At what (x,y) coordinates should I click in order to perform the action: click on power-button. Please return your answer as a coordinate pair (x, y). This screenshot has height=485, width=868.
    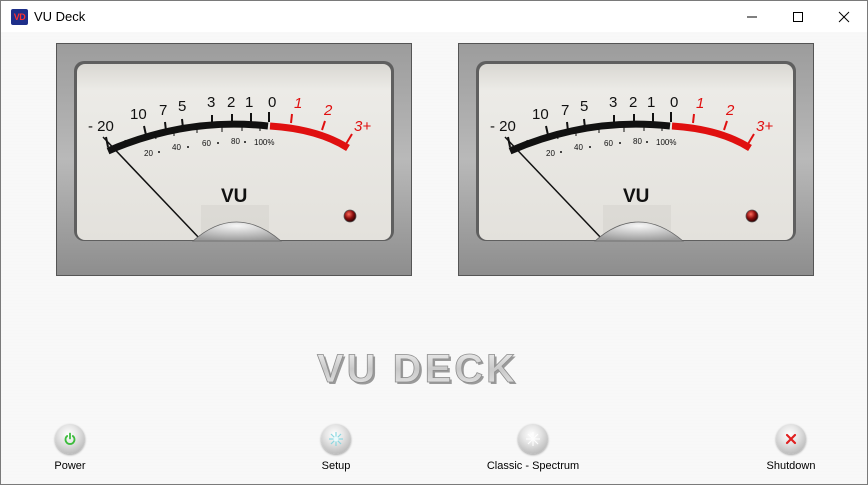
    Looking at the image, I should click on (70, 439).